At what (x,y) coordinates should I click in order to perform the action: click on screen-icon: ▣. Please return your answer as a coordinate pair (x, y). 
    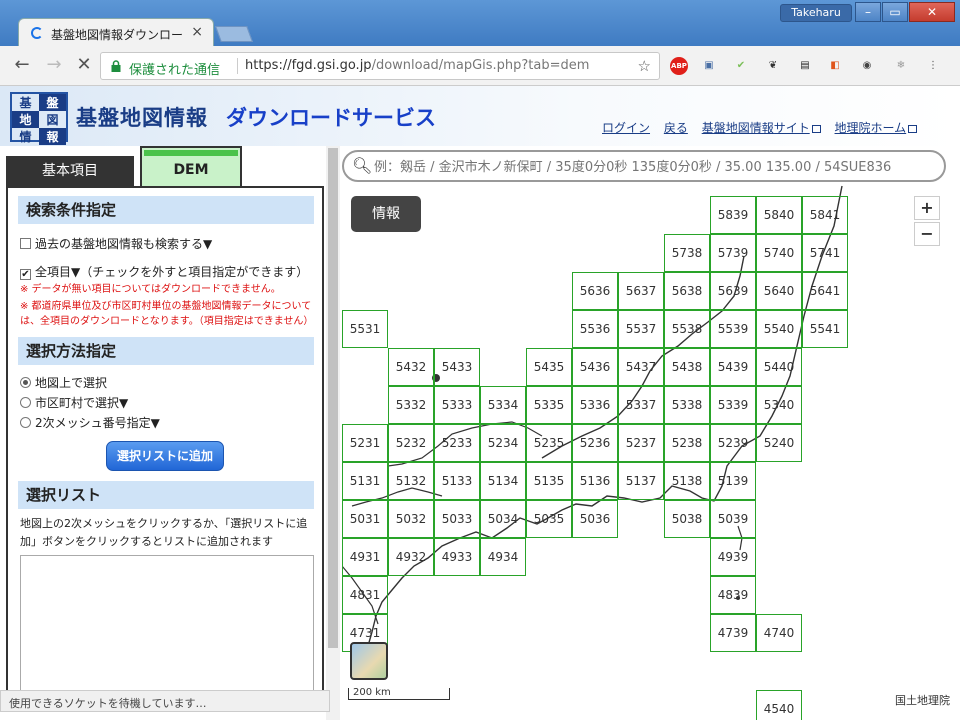
    Looking at the image, I should click on (709, 66).